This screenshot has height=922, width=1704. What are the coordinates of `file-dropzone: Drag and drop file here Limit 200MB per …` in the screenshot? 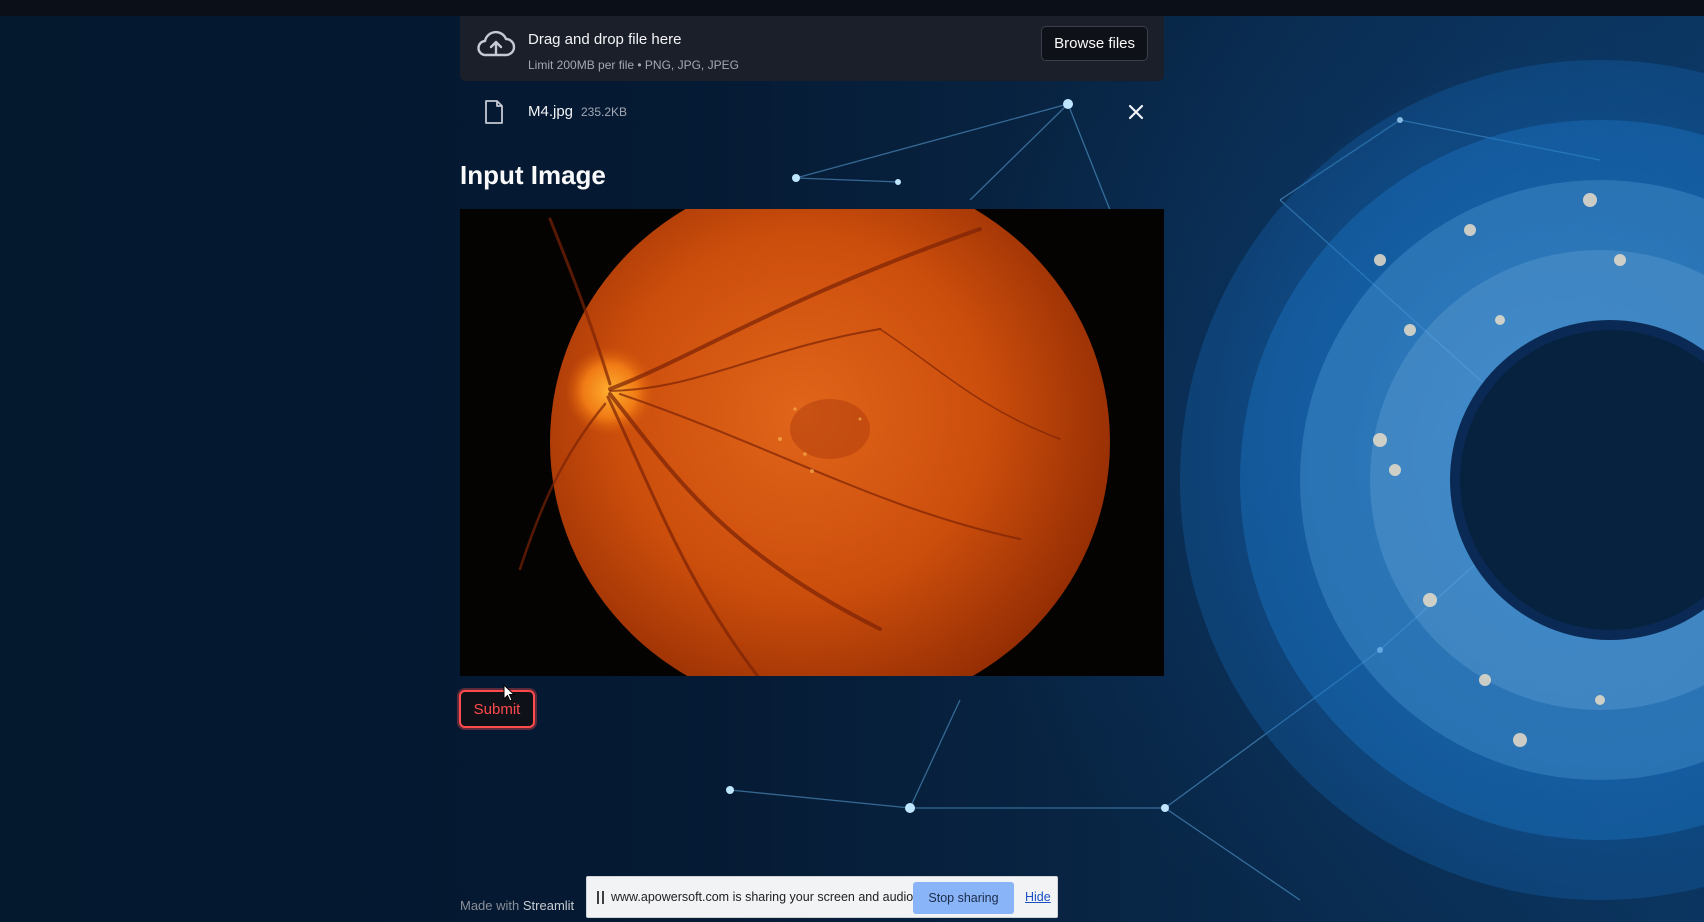 It's located at (812, 48).